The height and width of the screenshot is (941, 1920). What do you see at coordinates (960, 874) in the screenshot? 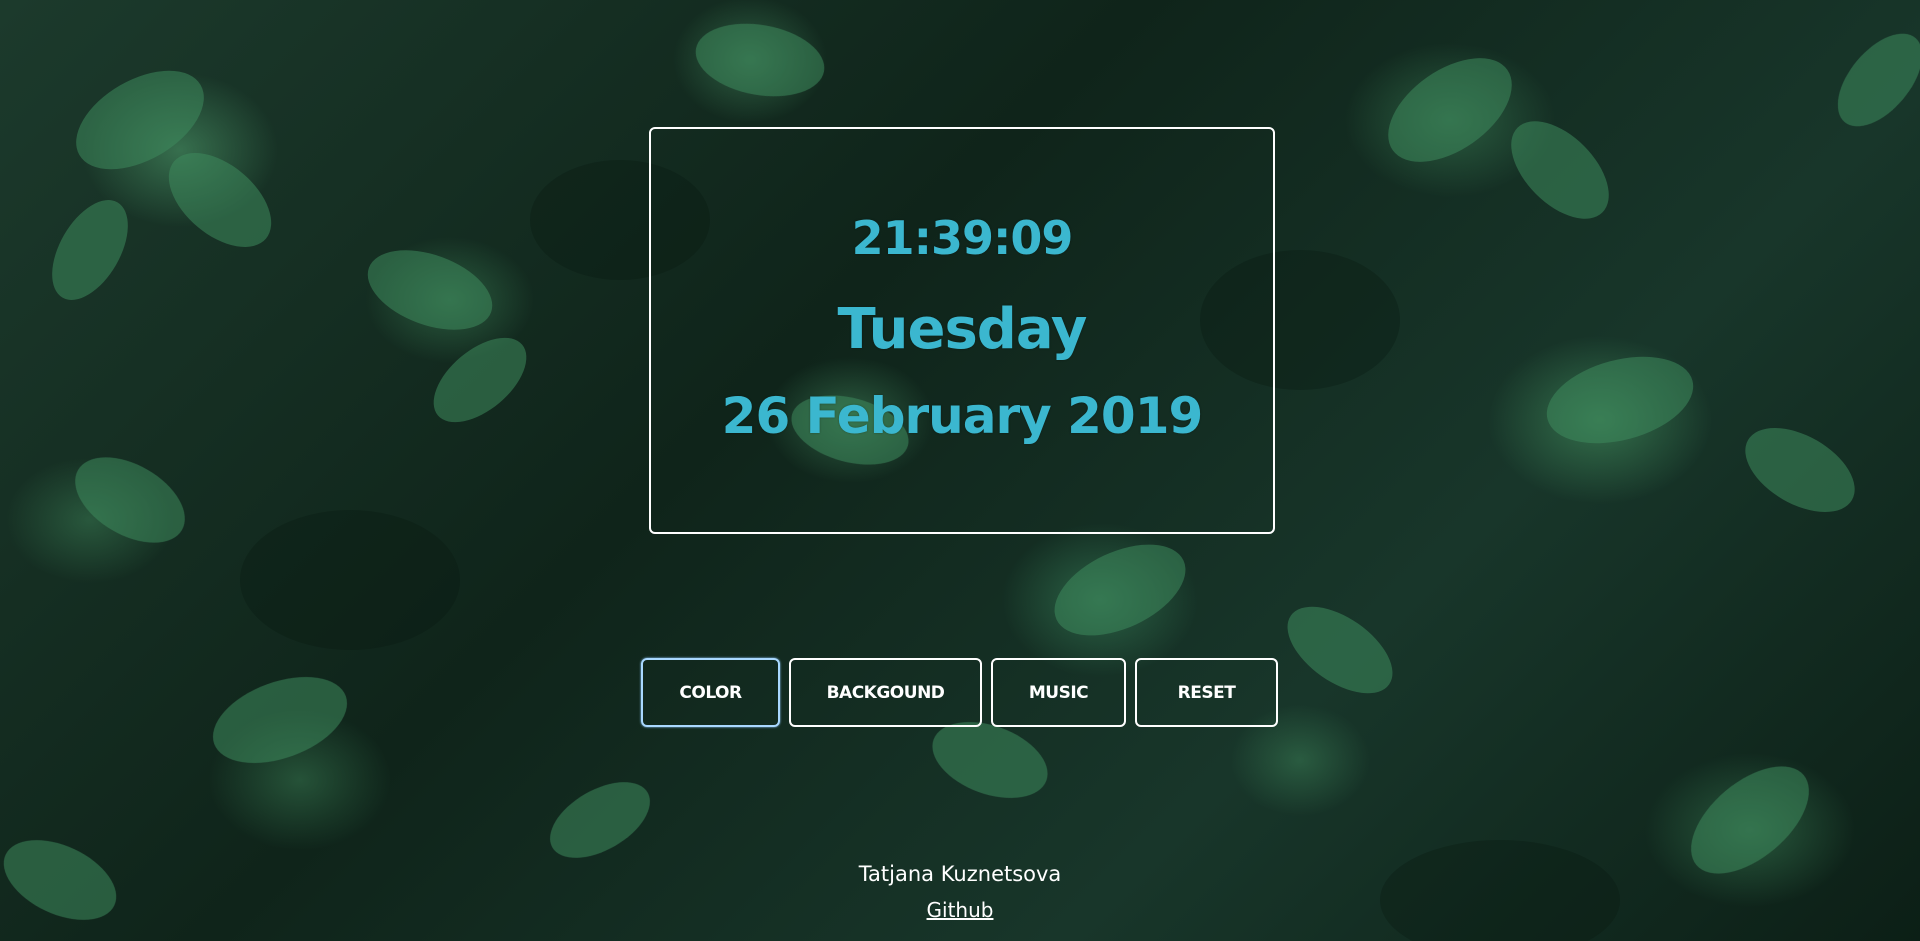
I see `author-name: Tatjana Kuznetsova` at bounding box center [960, 874].